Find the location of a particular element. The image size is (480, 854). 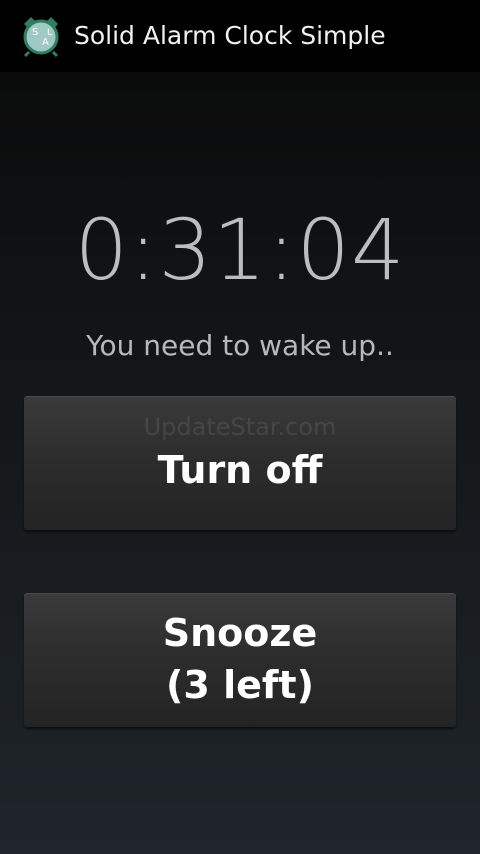

alarm-clock-app-icon: S A L is located at coordinates (41, 37).